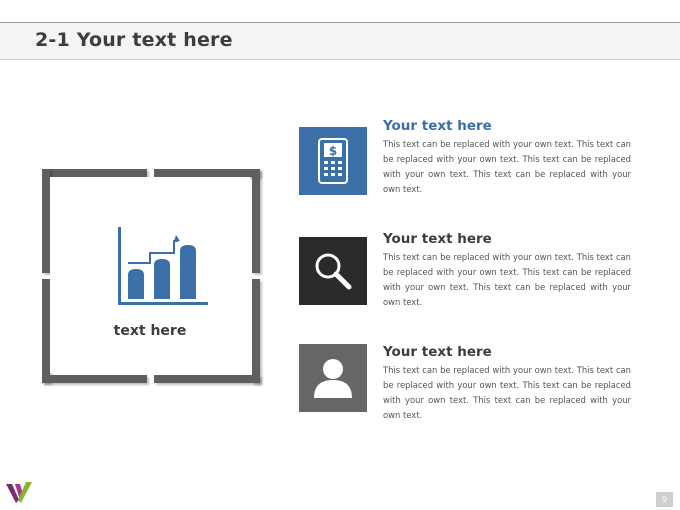  Describe the element at coordinates (340, 41) in the screenshot. I see `title-bar: 2-1 Your text here` at that location.